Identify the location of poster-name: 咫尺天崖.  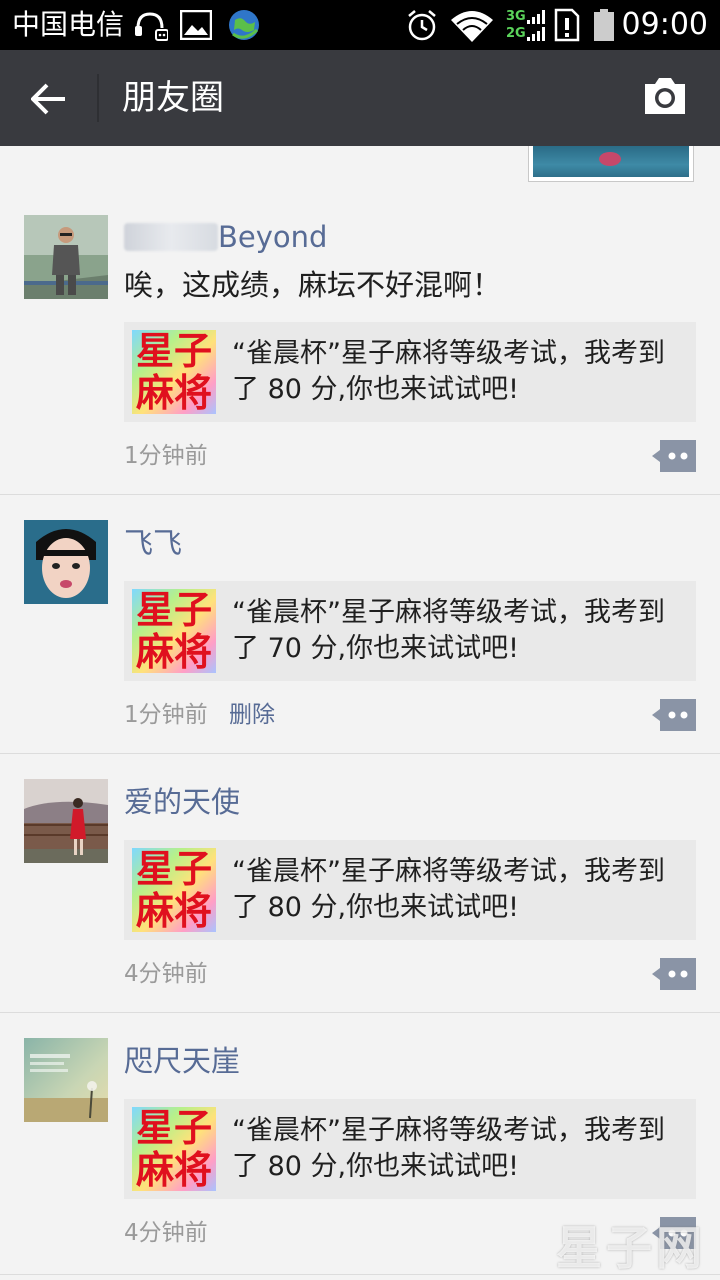
(182, 1061).